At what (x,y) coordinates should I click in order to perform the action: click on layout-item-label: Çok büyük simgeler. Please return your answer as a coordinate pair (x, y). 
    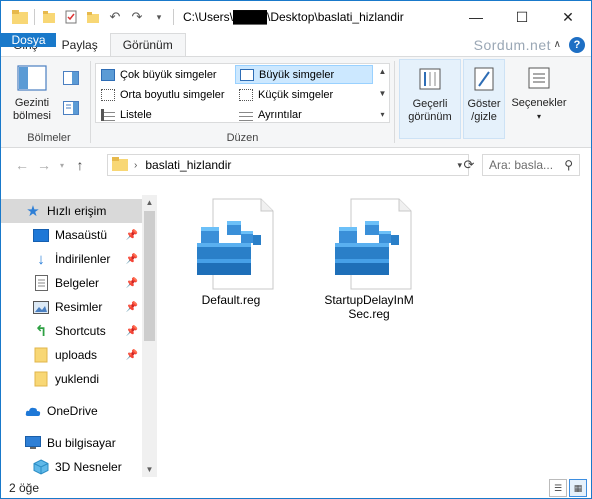
    Looking at the image, I should click on (168, 74).